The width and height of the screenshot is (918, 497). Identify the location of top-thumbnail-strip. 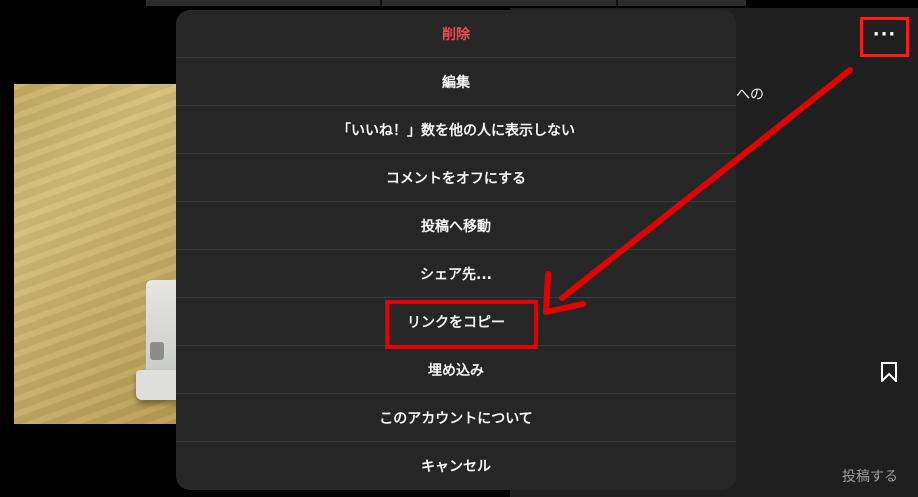
(446, 3).